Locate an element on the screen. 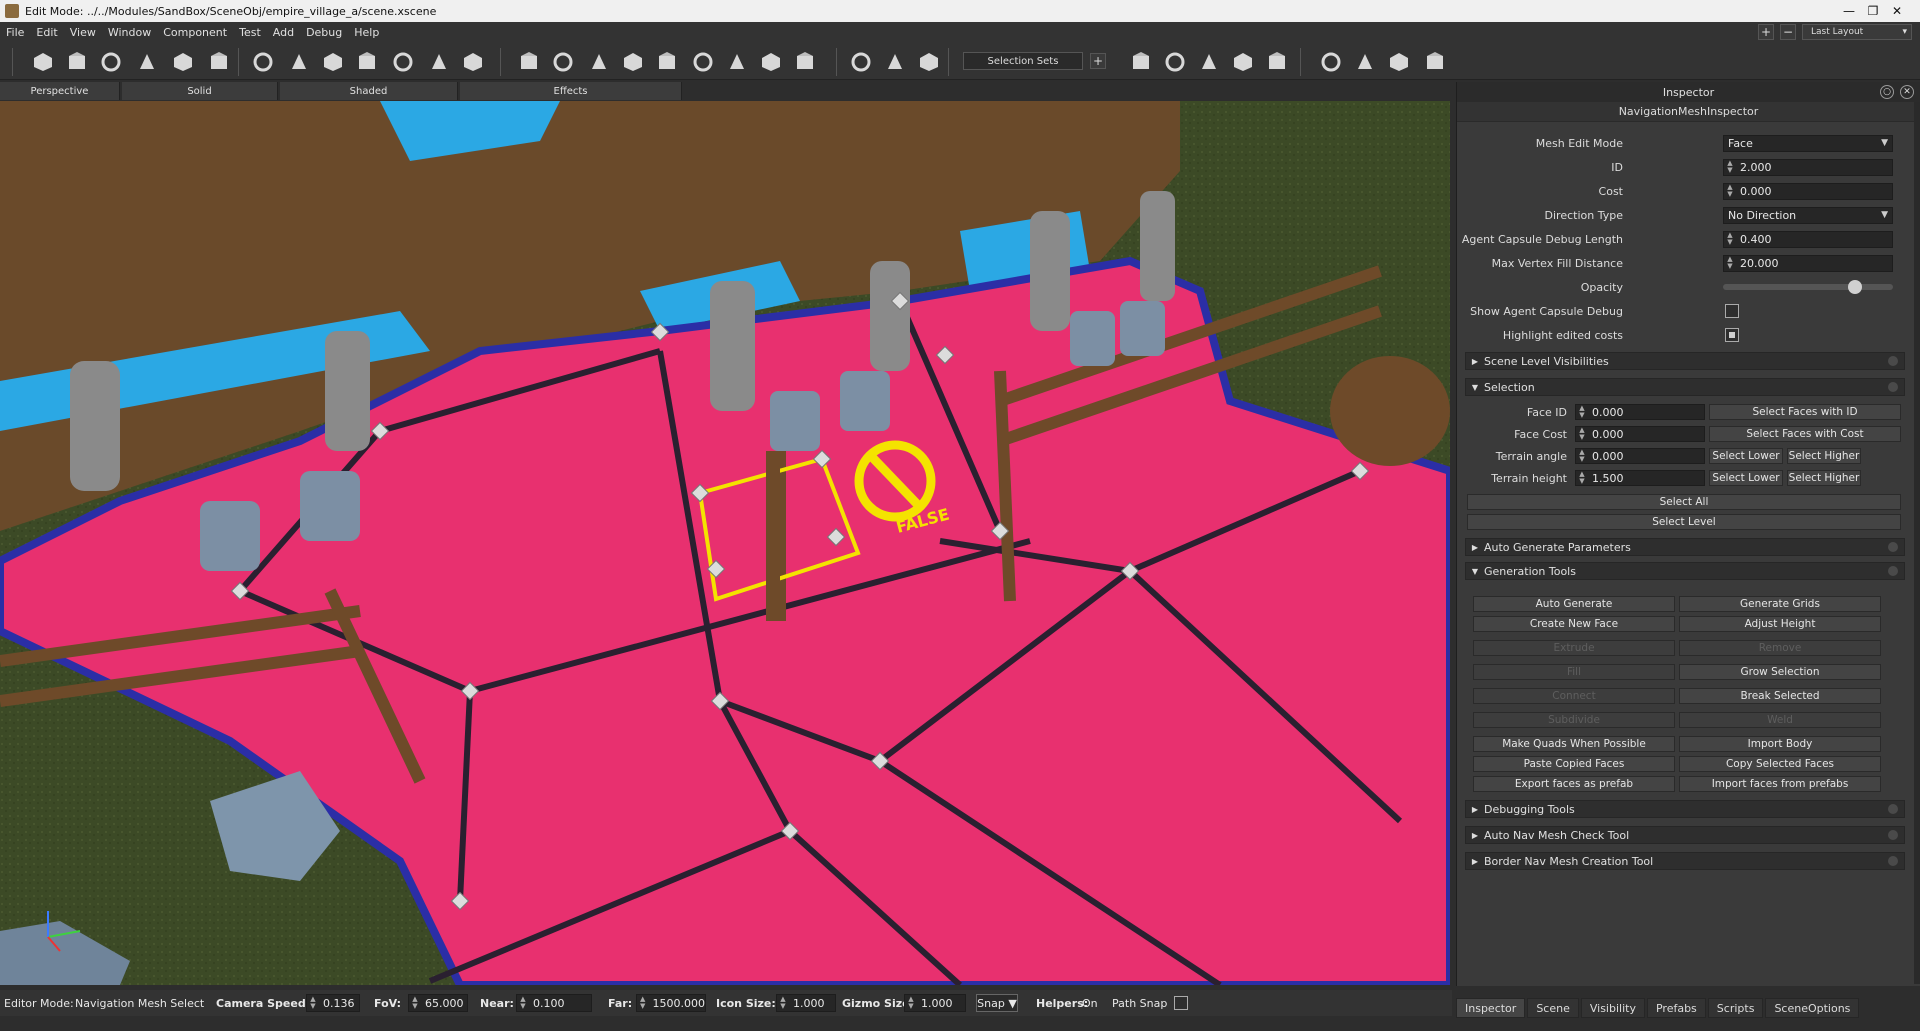 The width and height of the screenshot is (1920, 1031). menu-component: Component is located at coordinates (195, 32).